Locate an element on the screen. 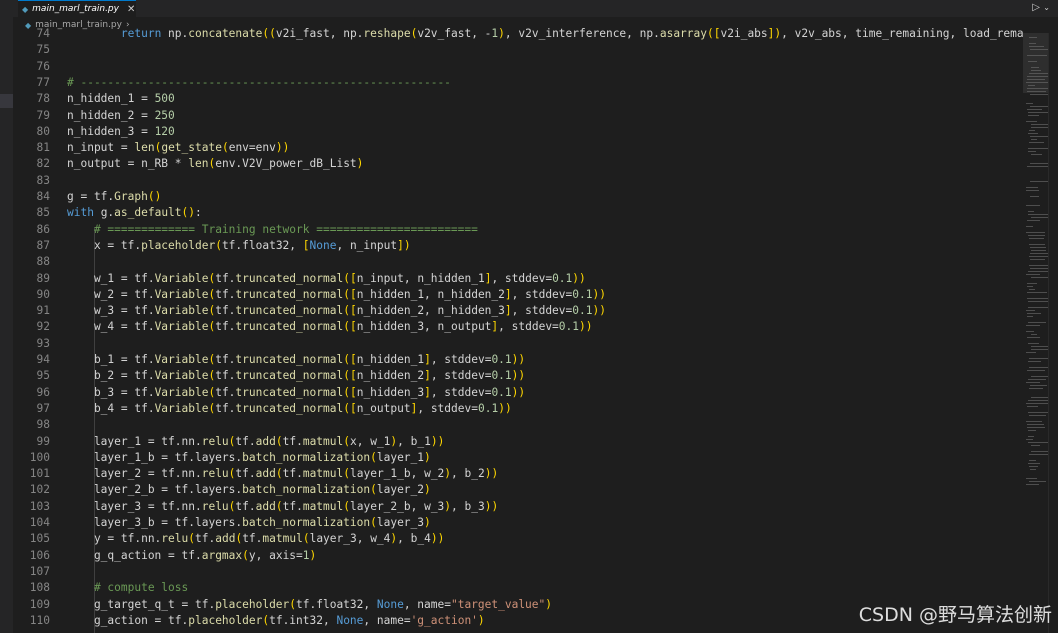  line-number: 89 is located at coordinates (43, 278).